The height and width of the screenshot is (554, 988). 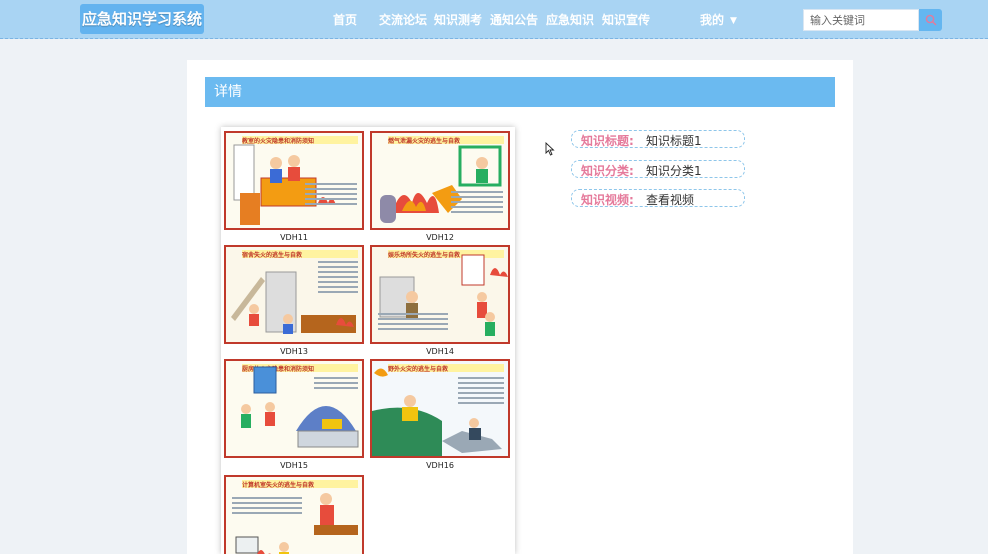 I want to click on poster-caption: VDH15, so click(x=294, y=465).